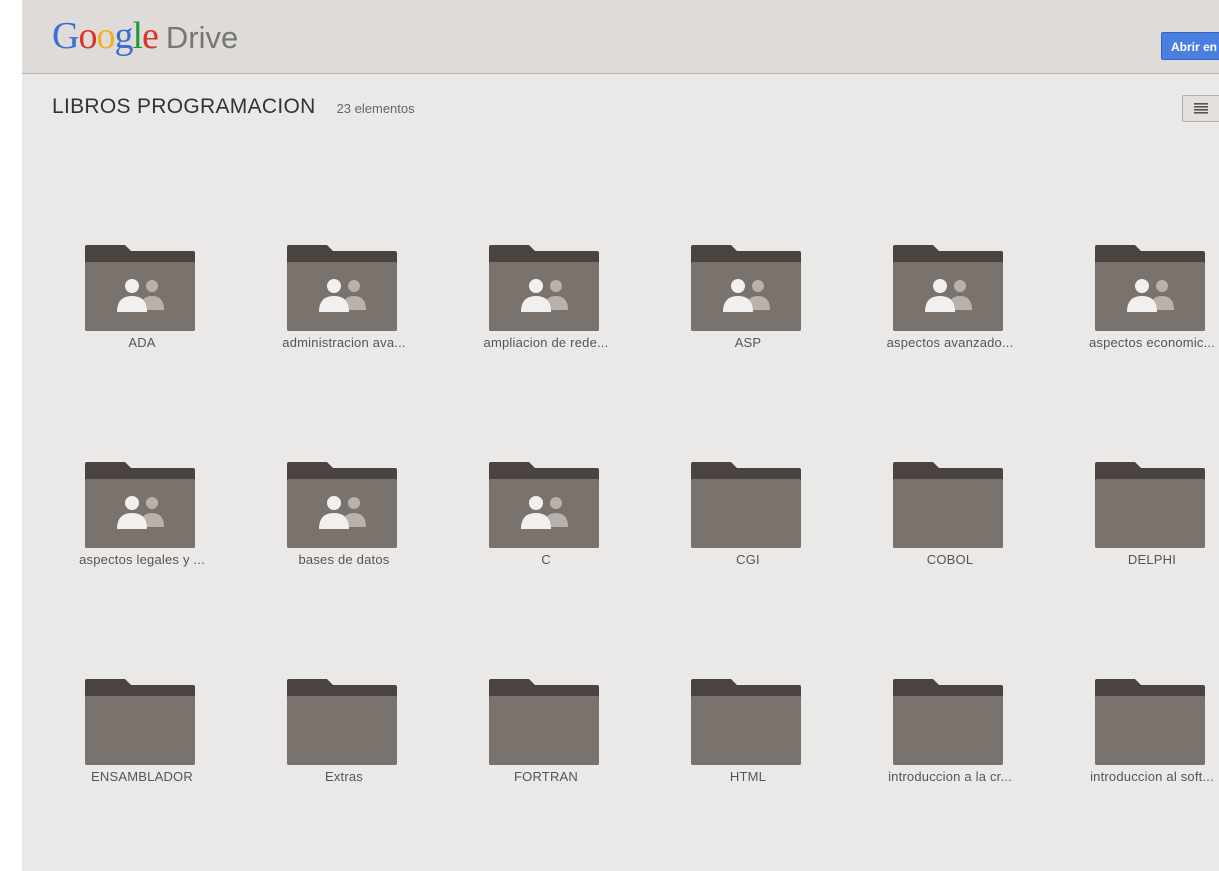  I want to click on folder-name: FORTRAN, so click(546, 776).